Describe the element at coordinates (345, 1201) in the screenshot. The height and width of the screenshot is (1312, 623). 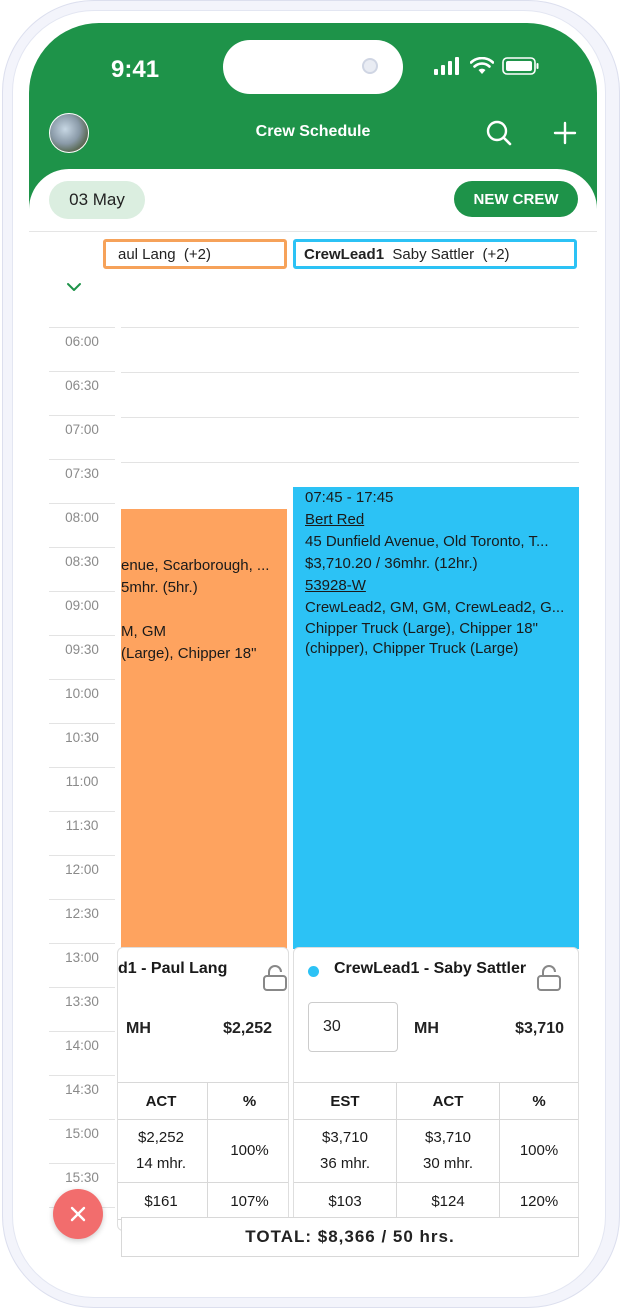
I see `table-cell: $103` at that location.